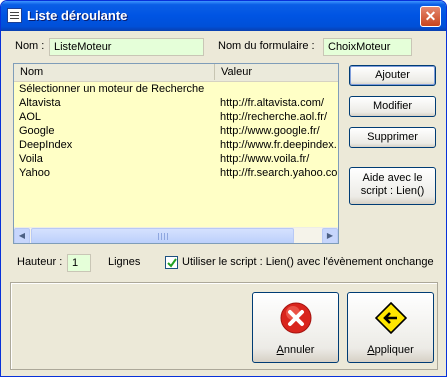 The height and width of the screenshot is (377, 447). I want to click on formulaire-label: Nom du formulaire :, so click(266, 46).